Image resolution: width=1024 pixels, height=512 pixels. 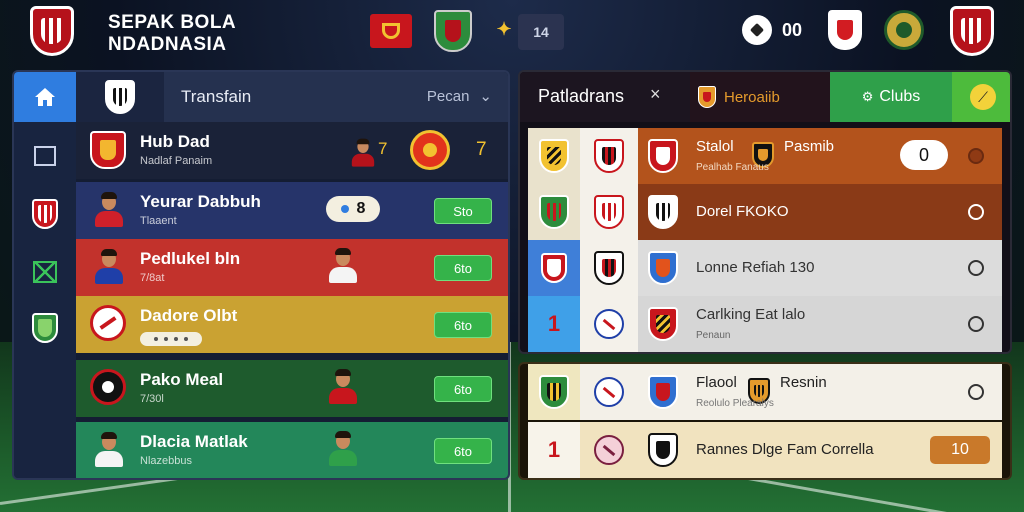 What do you see at coordinates (765, 324) in the screenshot?
I see `club-row: 1 Carlking Eat lalo Penaun` at bounding box center [765, 324].